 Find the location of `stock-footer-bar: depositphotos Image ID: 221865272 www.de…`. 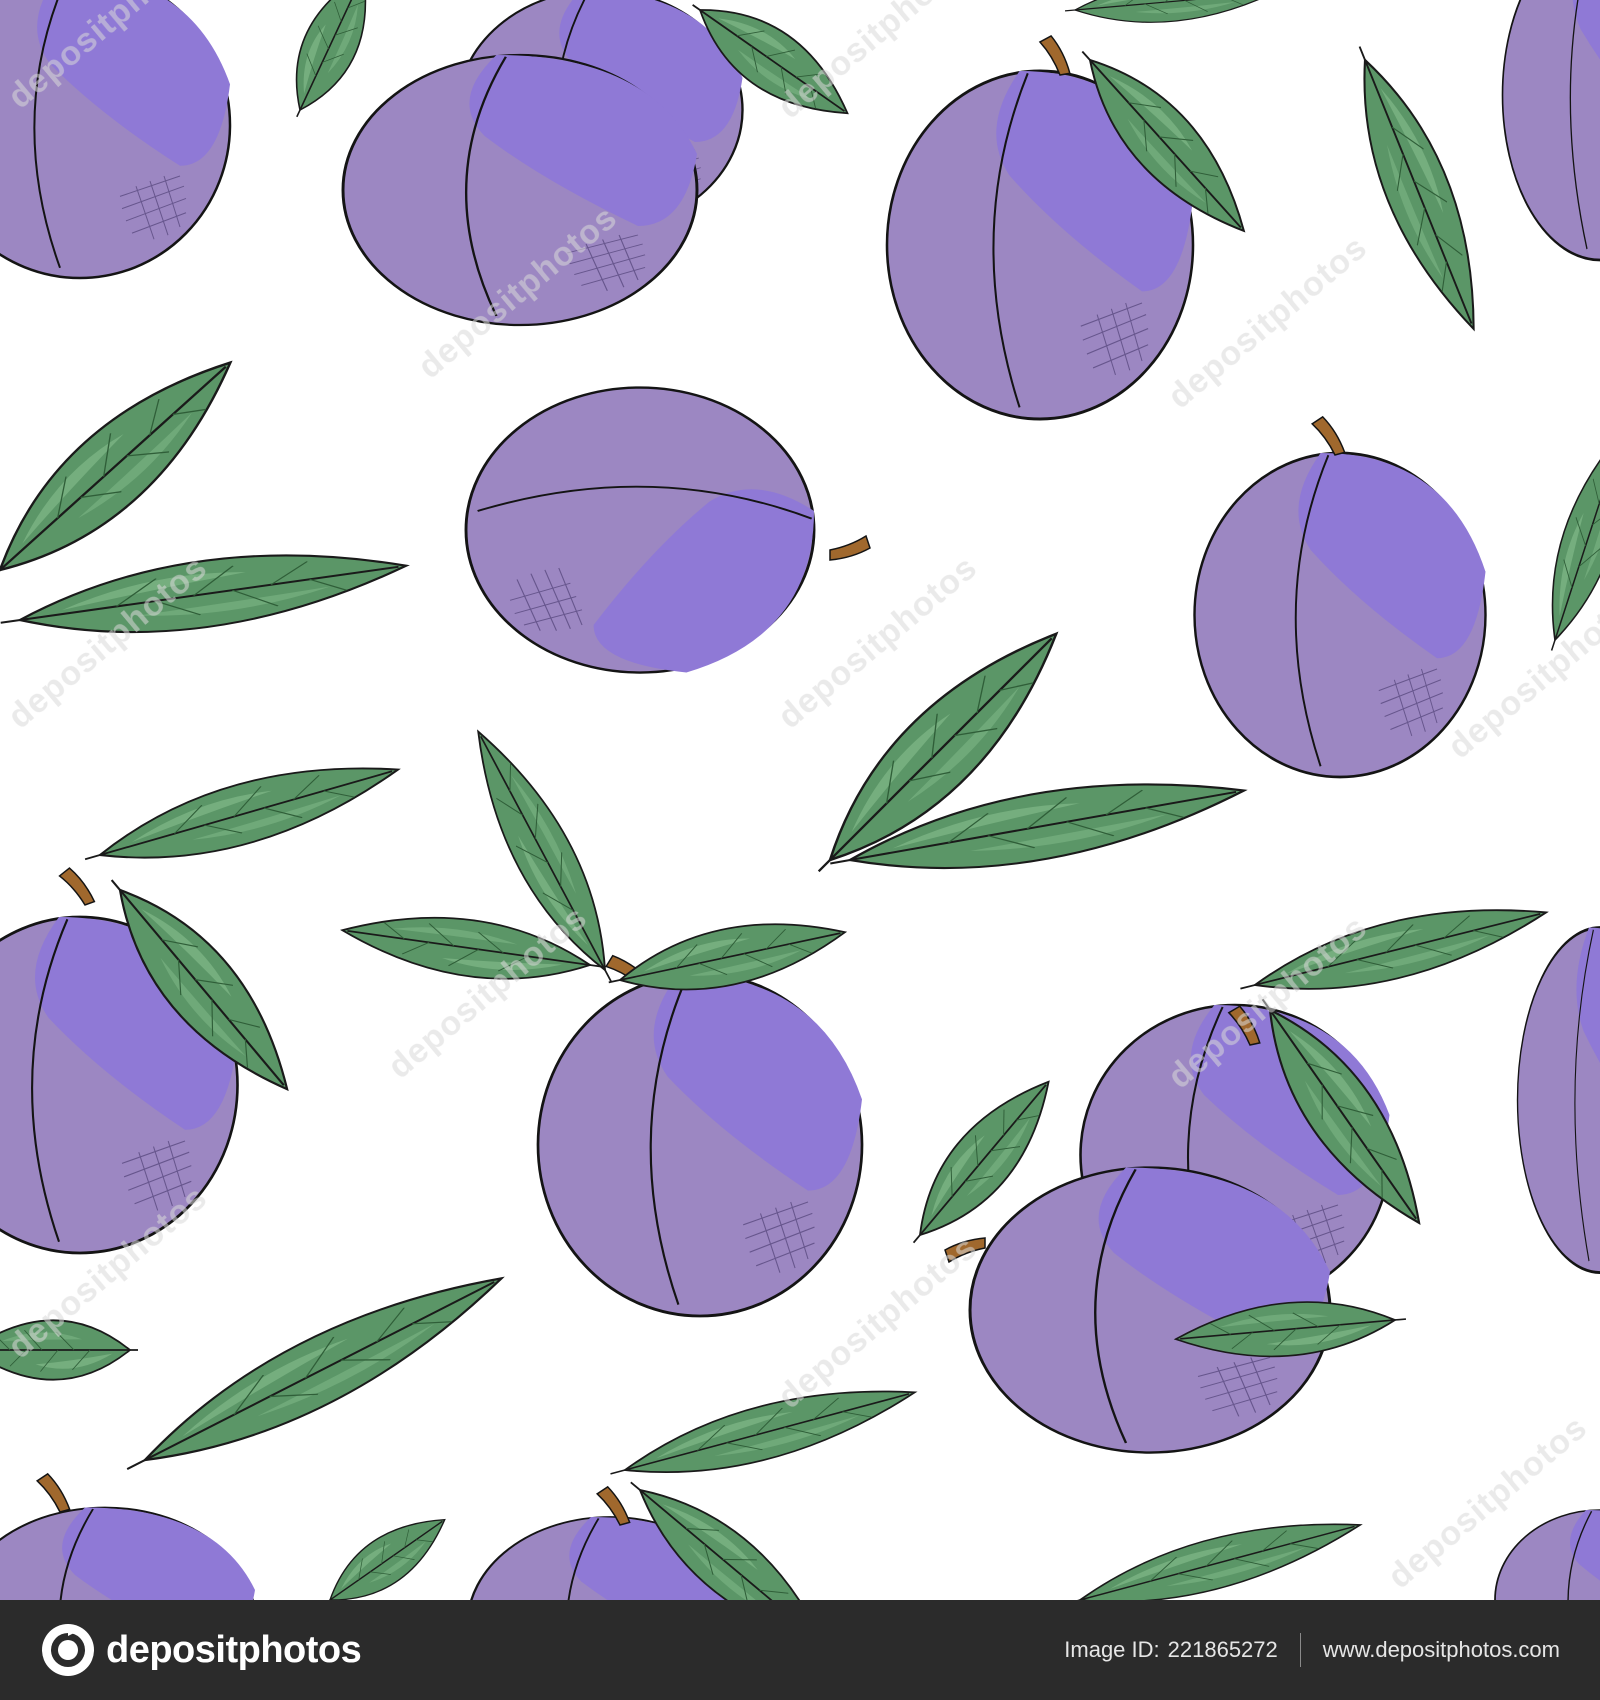

stock-footer-bar: depositphotos Image ID: 221865272 www.de… is located at coordinates (800, 1650).